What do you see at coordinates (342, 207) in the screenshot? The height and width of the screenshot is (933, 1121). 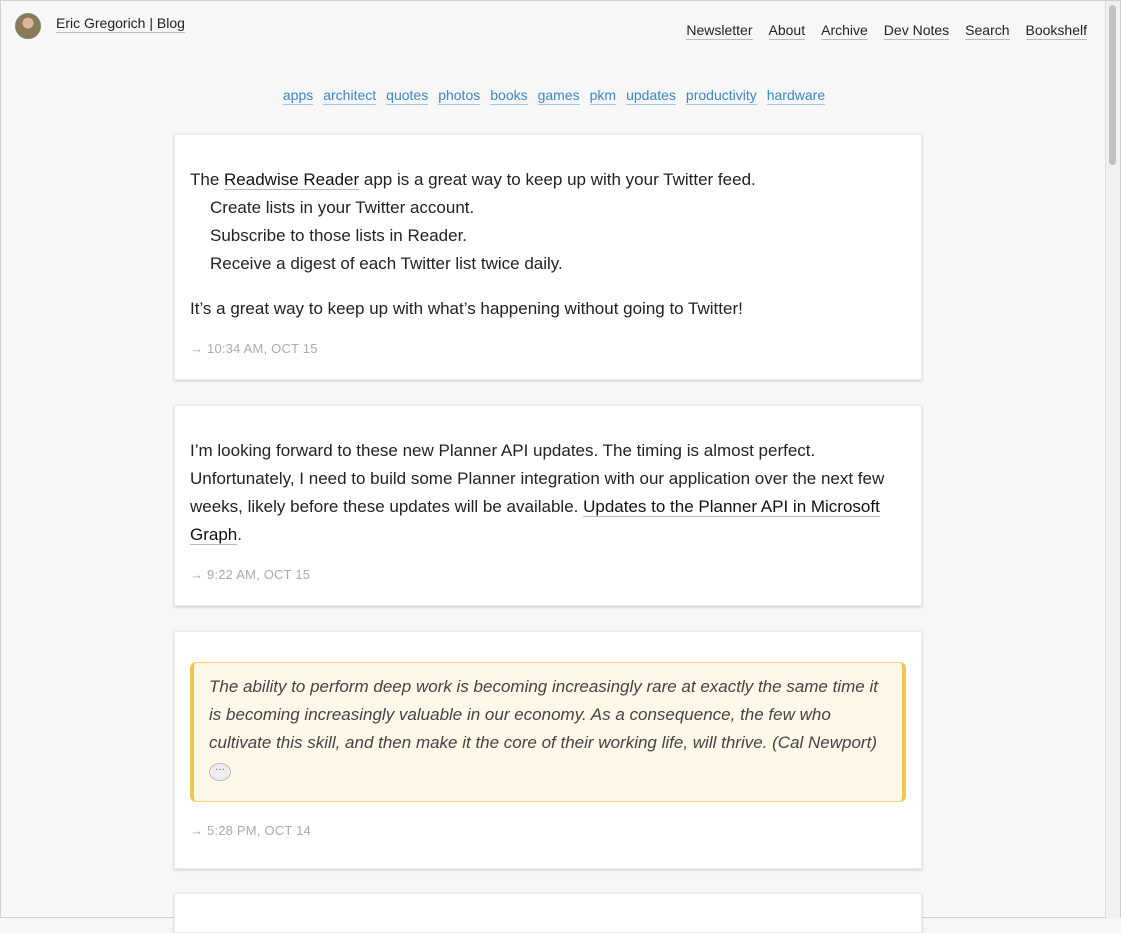 I see `list-item: Create lists in your Twitter account.` at bounding box center [342, 207].